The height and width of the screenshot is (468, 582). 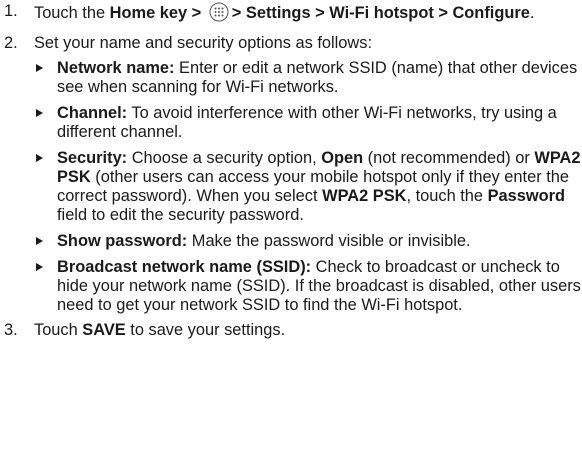 What do you see at coordinates (205, 330) in the screenshot?
I see `text-run: to save your settings.` at bounding box center [205, 330].